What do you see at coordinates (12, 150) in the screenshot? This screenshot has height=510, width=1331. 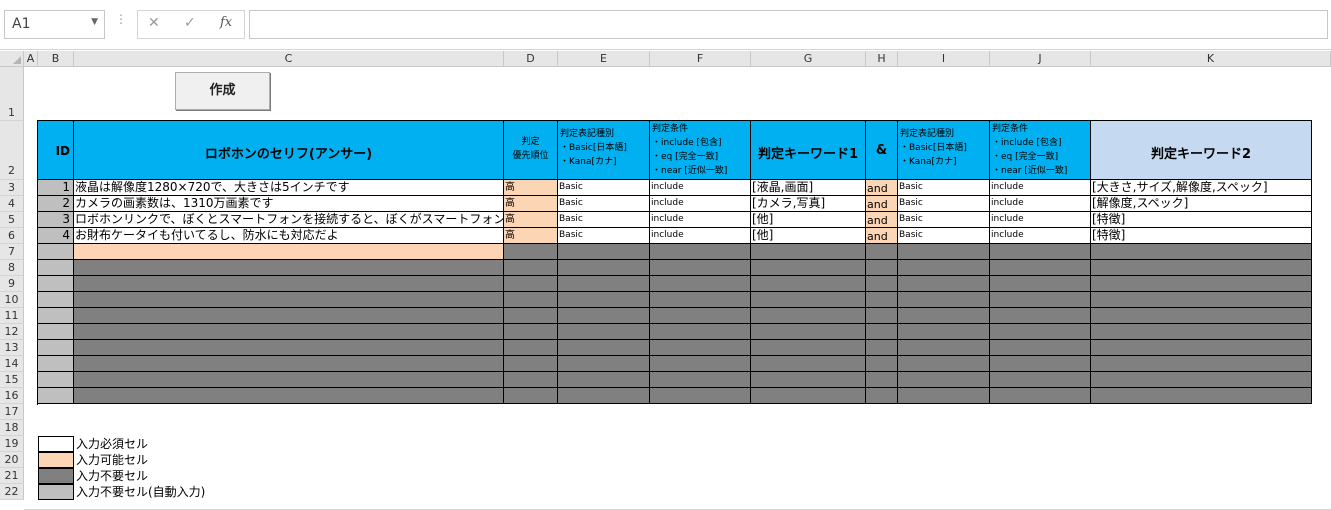 I see `row-header: 2` at bounding box center [12, 150].